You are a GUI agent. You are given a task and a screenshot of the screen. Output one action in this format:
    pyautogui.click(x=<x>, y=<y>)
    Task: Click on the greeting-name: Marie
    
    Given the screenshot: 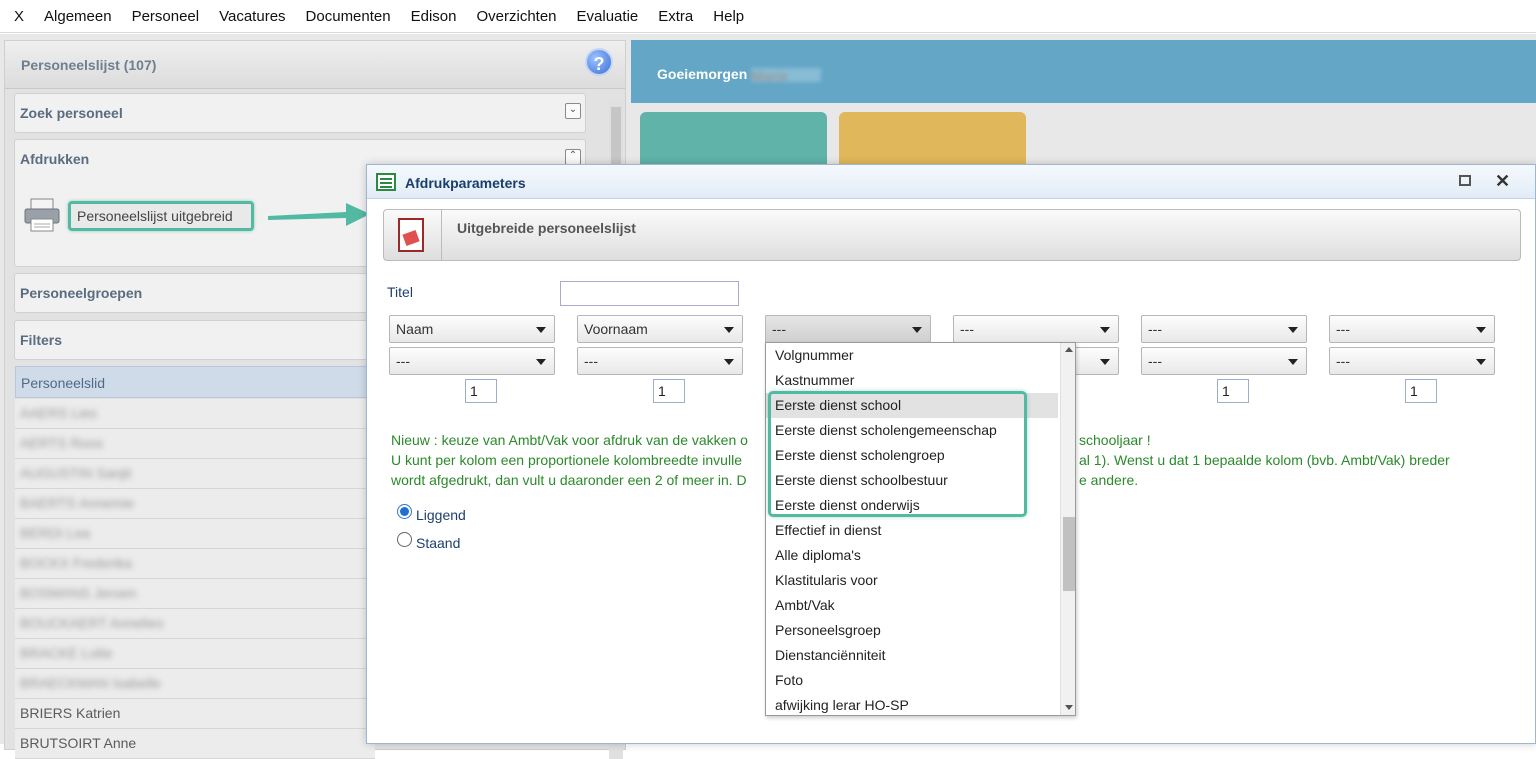 What is the action you would take?
    pyautogui.click(x=786, y=76)
    